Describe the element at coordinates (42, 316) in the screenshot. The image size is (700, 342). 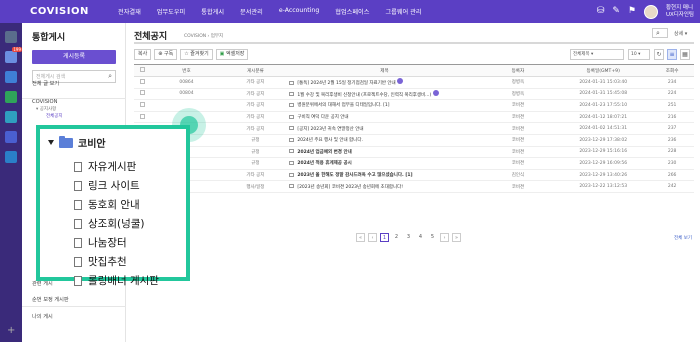
I see `sidebar-item-my-posts: 나의 게시` at that location.